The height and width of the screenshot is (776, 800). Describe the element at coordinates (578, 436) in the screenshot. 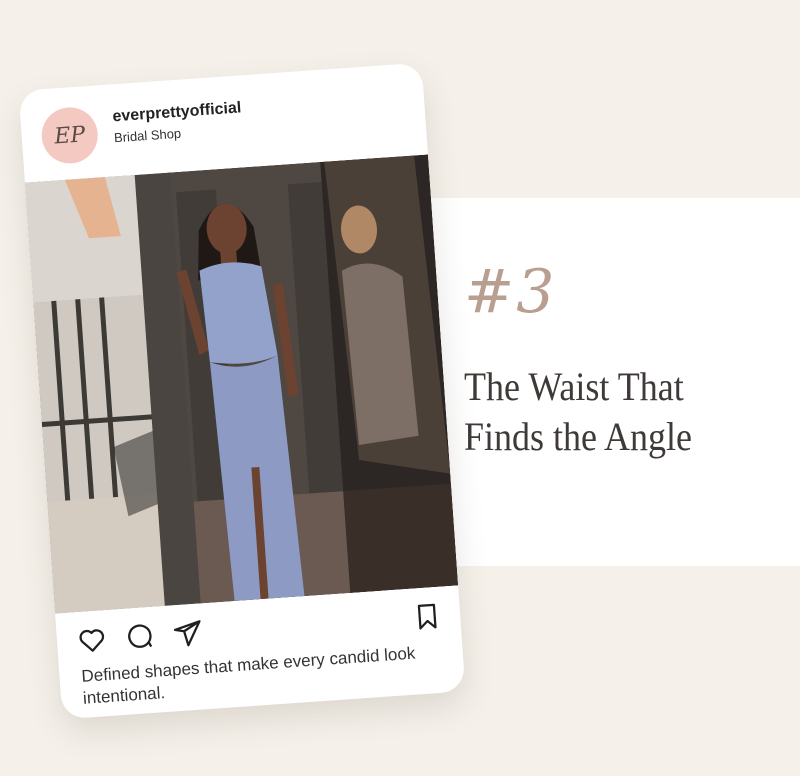

I see `headline-line-2: Finds the Angle` at that location.